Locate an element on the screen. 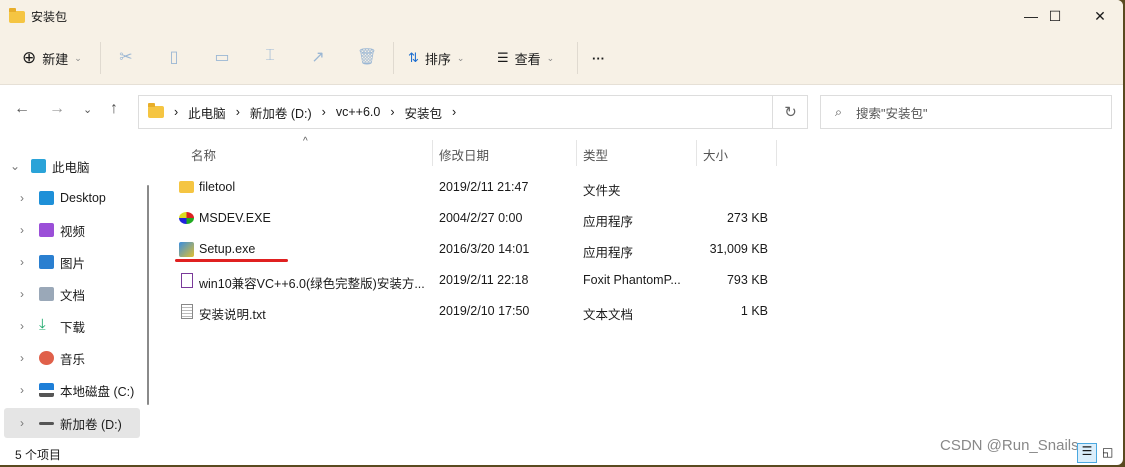 Image resolution: width=1125 pixels, height=467 pixels. sidebar-item-this-pc: ⌄ 此电脑 is located at coordinates (72, 166).